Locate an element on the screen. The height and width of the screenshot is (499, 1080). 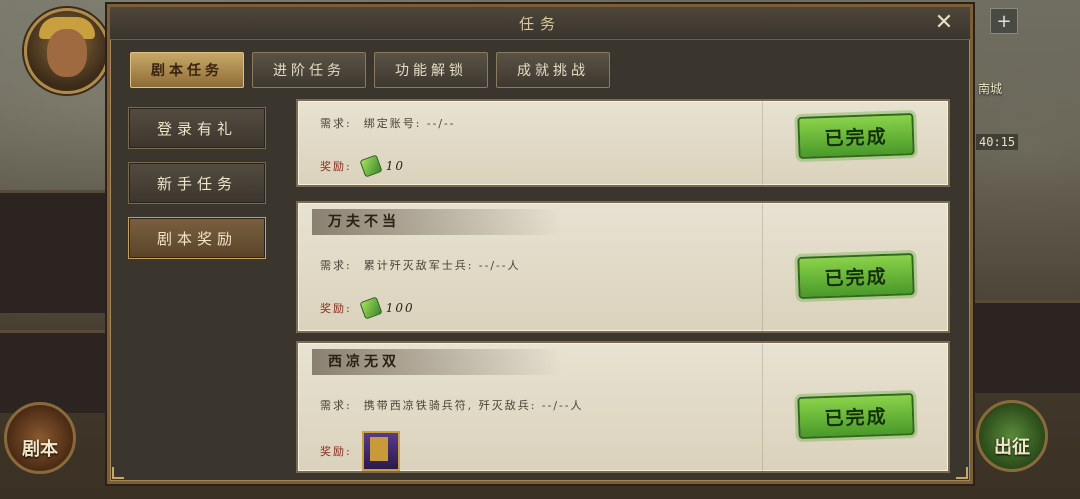
task-submenu: 登录有礼 新手任务 剧本奖励 is located at coordinates (197, 183).